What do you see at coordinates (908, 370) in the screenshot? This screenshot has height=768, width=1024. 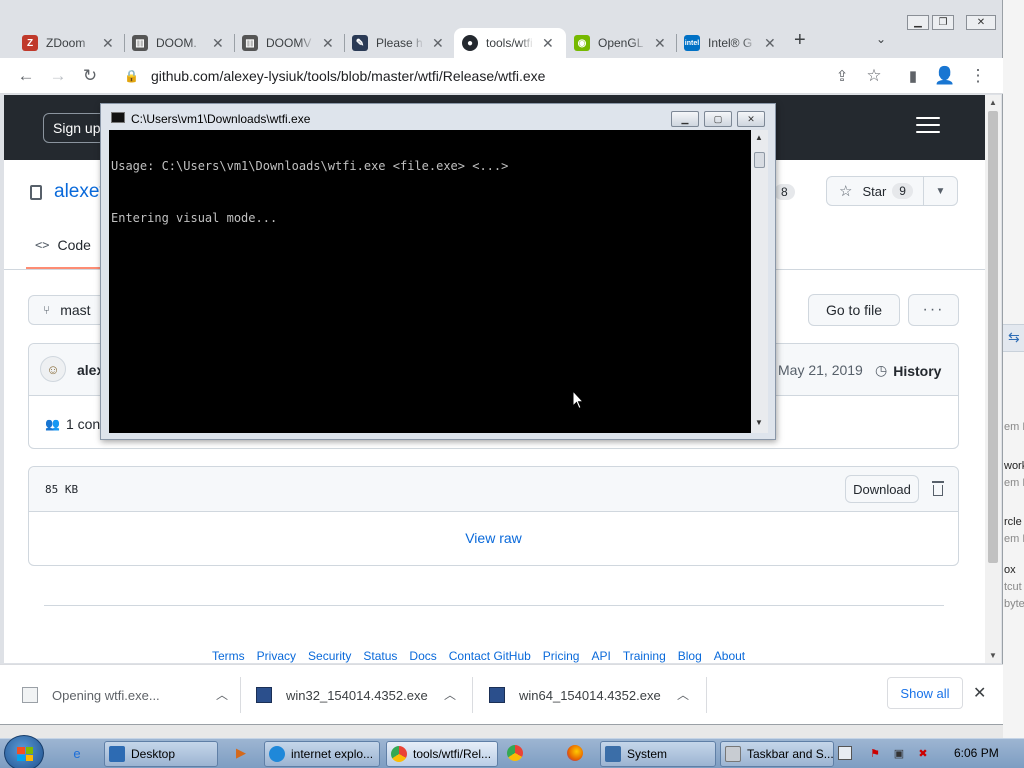 I see `history-link: ◷ History` at bounding box center [908, 370].